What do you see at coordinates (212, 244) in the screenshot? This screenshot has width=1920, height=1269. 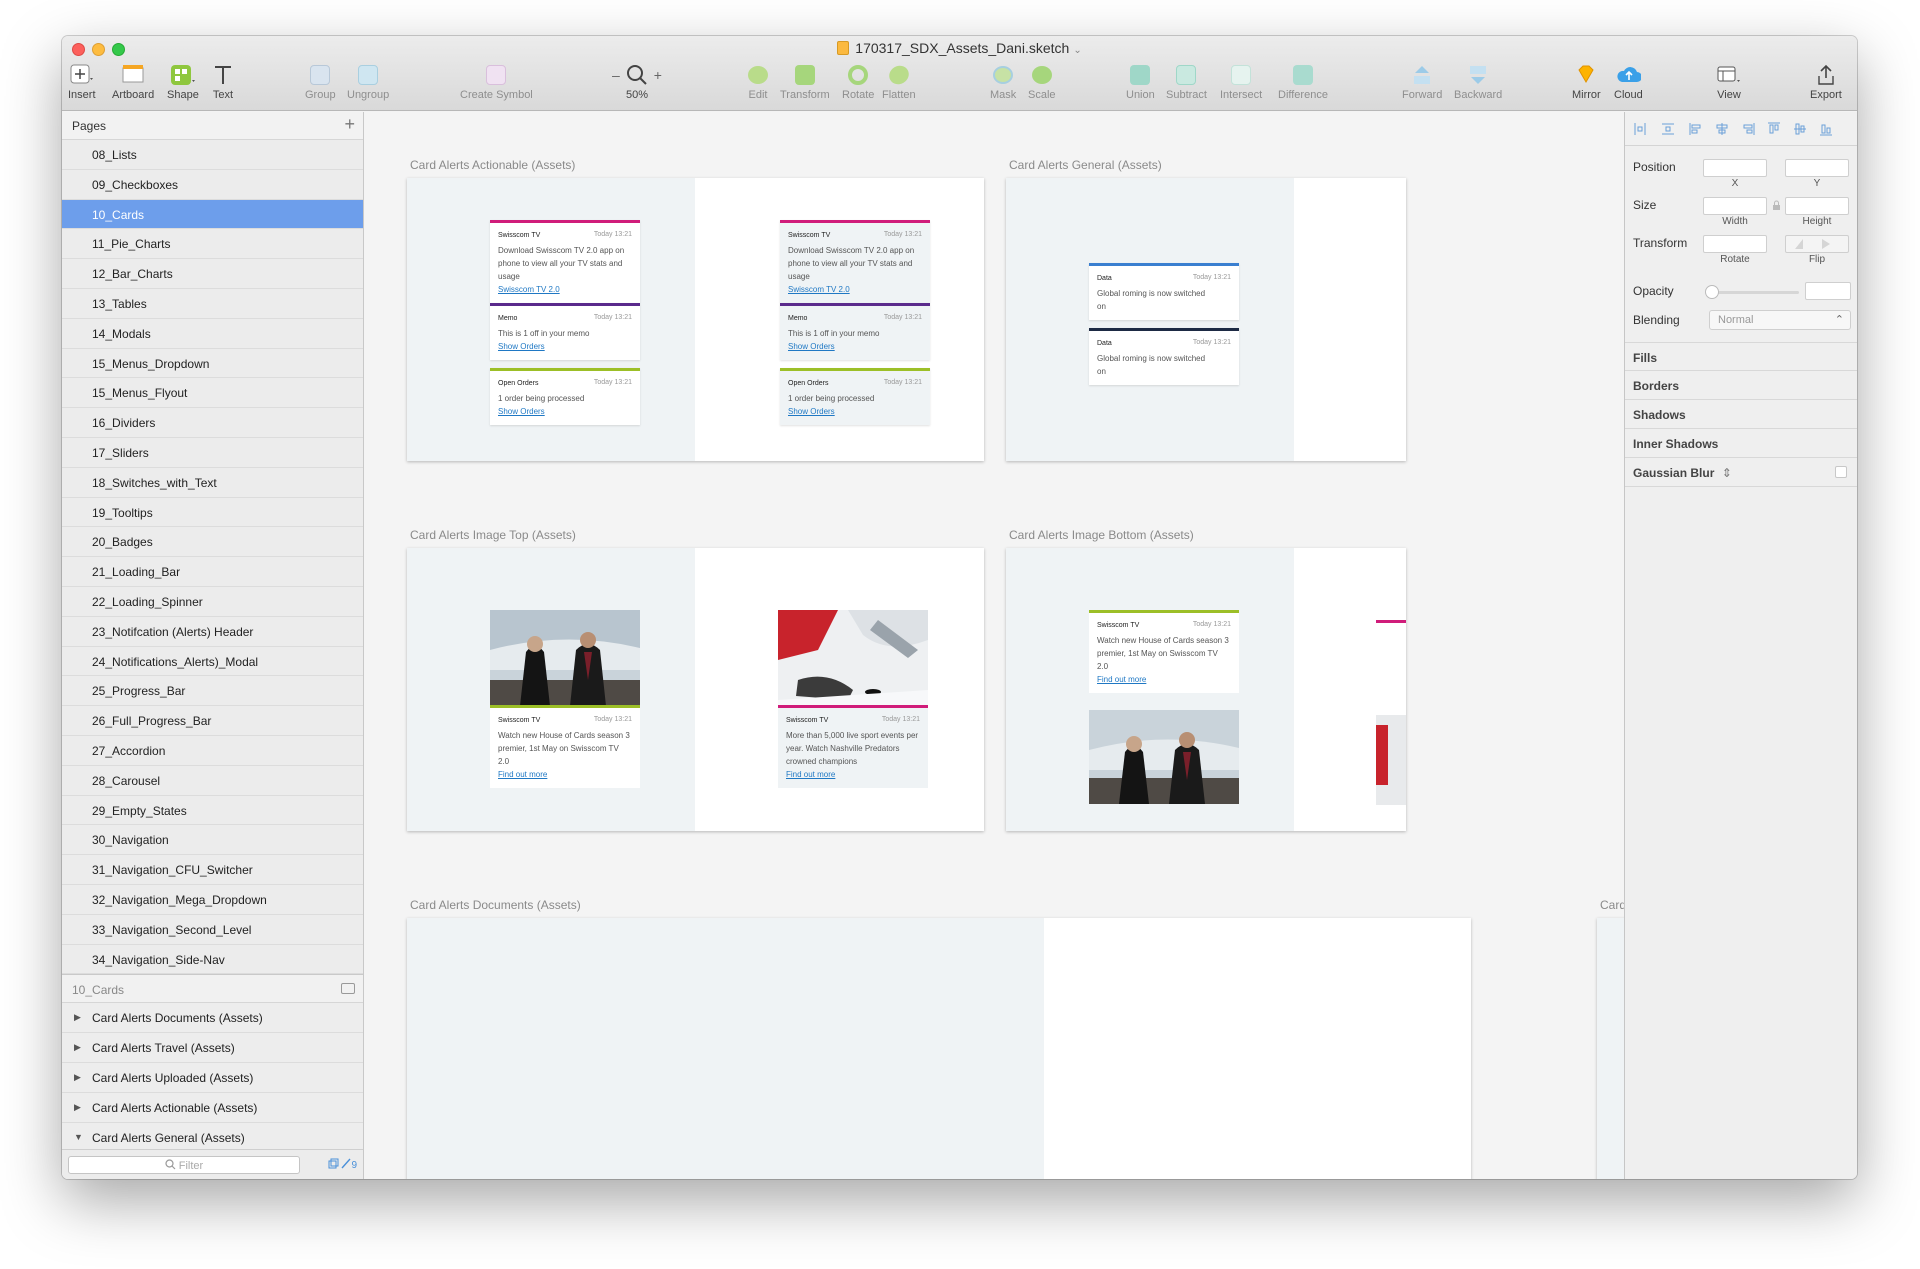 I see `page-item: 11_Pie_Charts` at bounding box center [212, 244].